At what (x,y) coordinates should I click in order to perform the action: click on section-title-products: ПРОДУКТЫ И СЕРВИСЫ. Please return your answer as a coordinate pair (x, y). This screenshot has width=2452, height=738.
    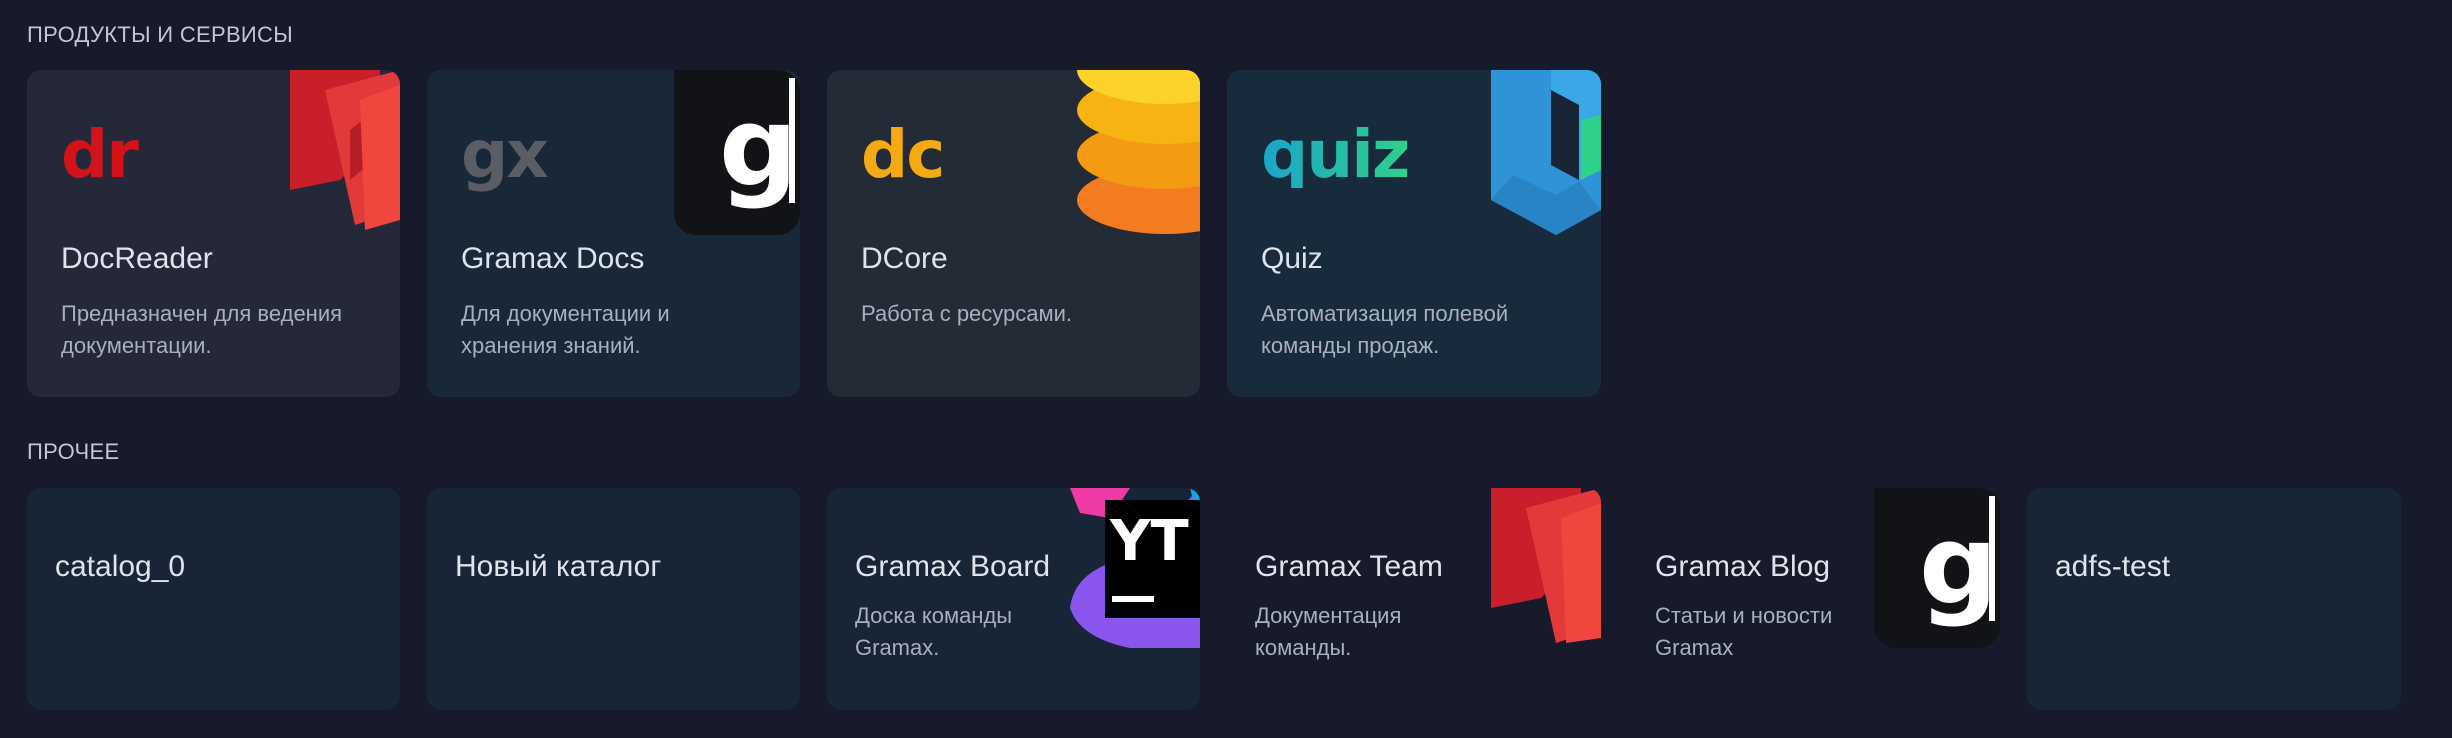
    Looking at the image, I should click on (160, 34).